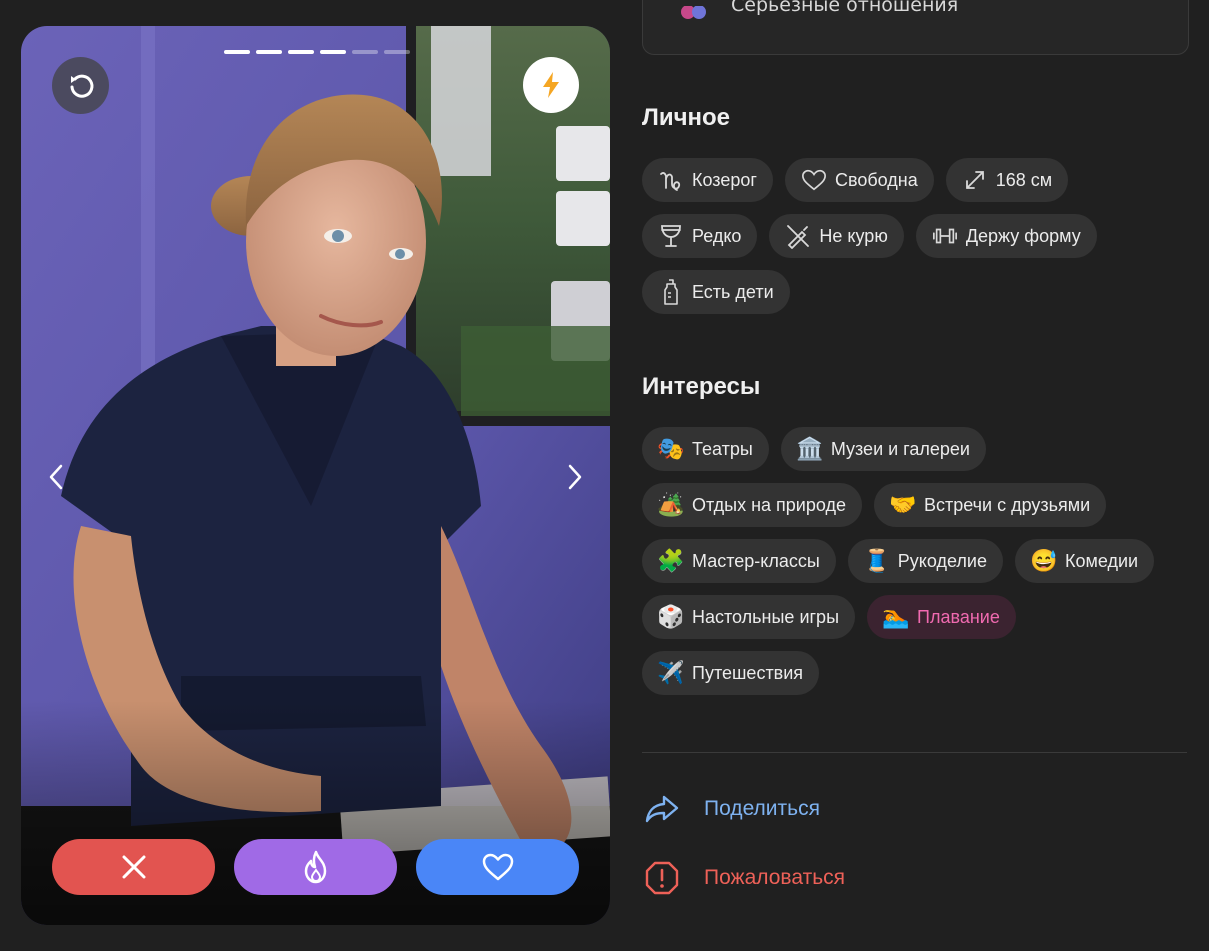 The image size is (1209, 951). I want to click on next-photo-button, so click(575, 477).